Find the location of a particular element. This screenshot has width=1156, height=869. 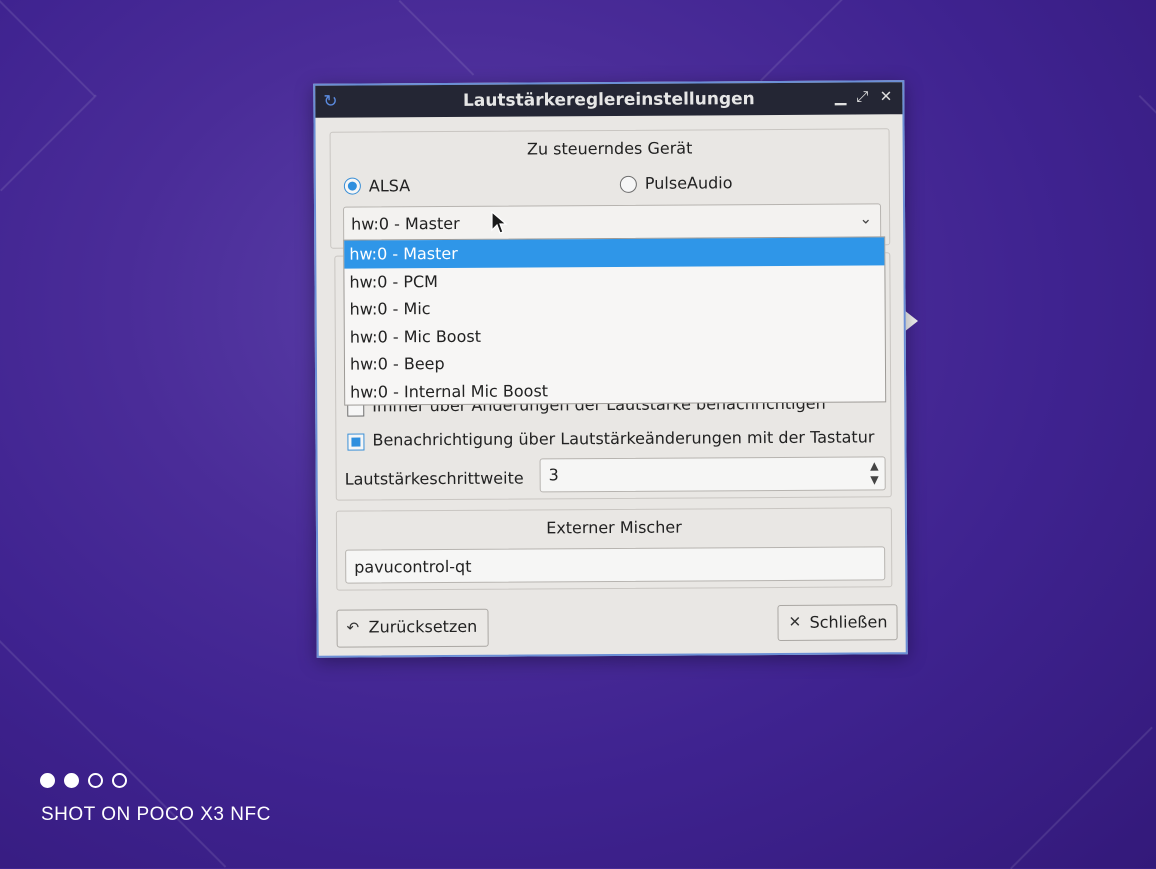

mixer-command-value: pavucontrol-qt is located at coordinates (413, 566).